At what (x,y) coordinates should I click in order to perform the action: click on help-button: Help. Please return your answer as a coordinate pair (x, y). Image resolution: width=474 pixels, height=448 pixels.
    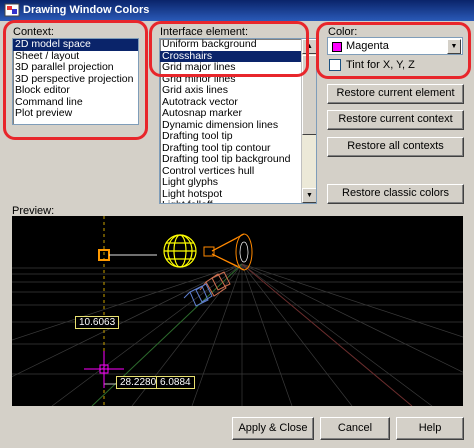
    Looking at the image, I should click on (430, 428).